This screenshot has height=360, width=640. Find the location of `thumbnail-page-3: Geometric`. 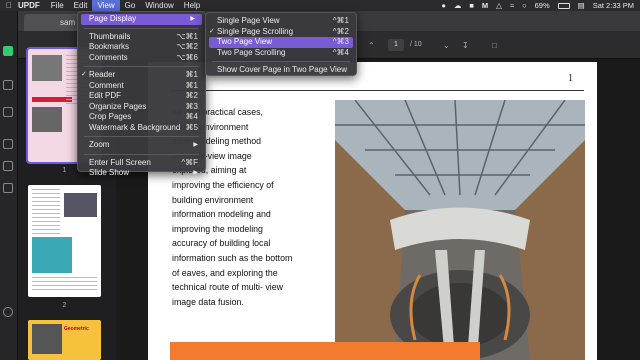

thumbnail-page-3: Geometric is located at coordinates (64, 340).